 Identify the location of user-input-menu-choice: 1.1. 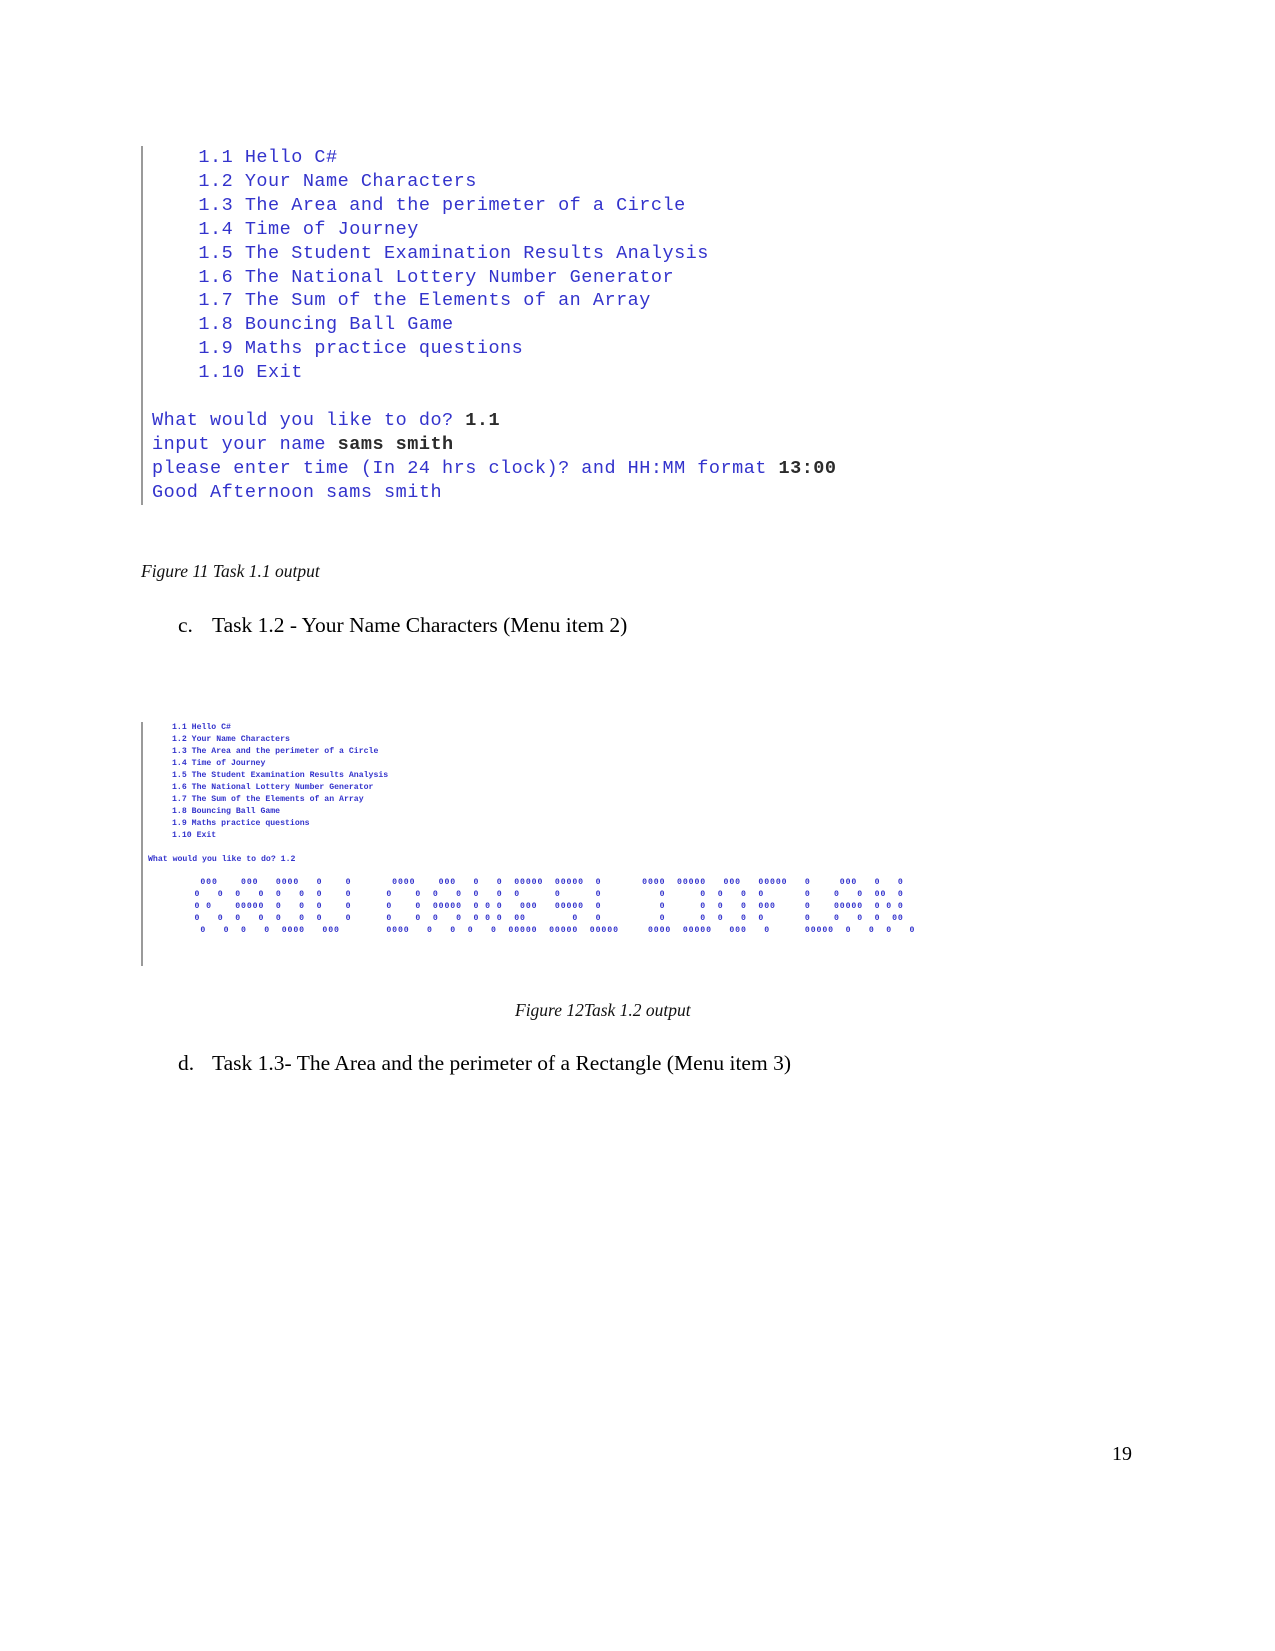
(483, 420).